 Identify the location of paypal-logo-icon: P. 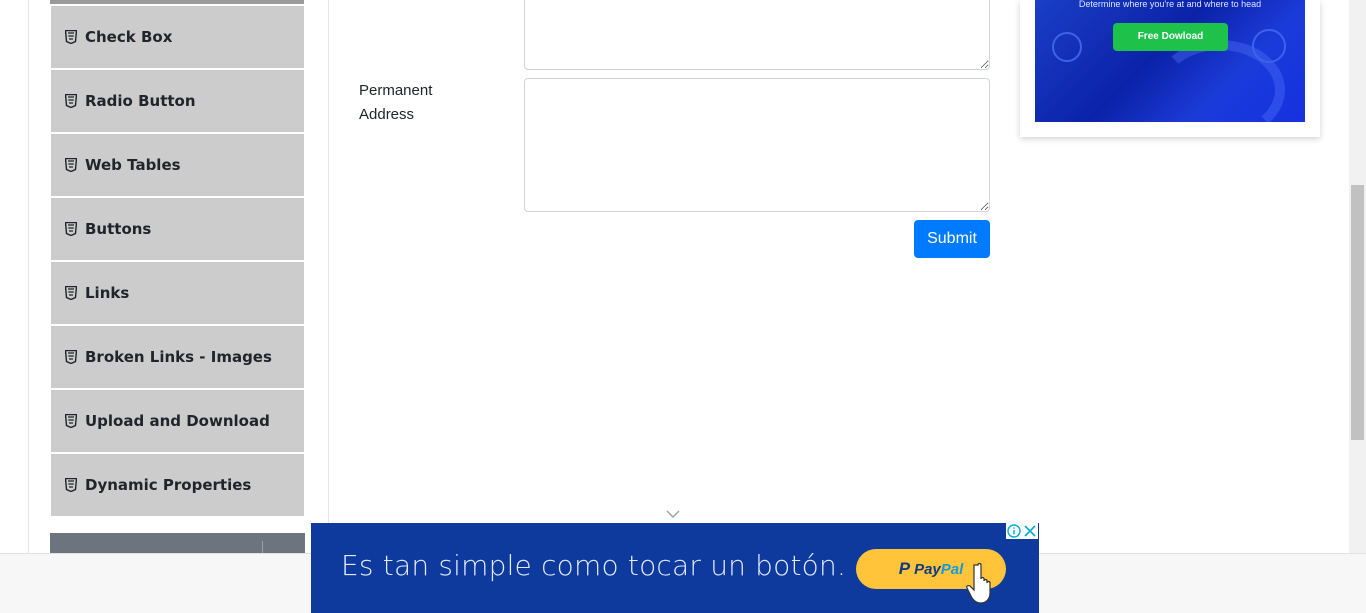
(904, 568).